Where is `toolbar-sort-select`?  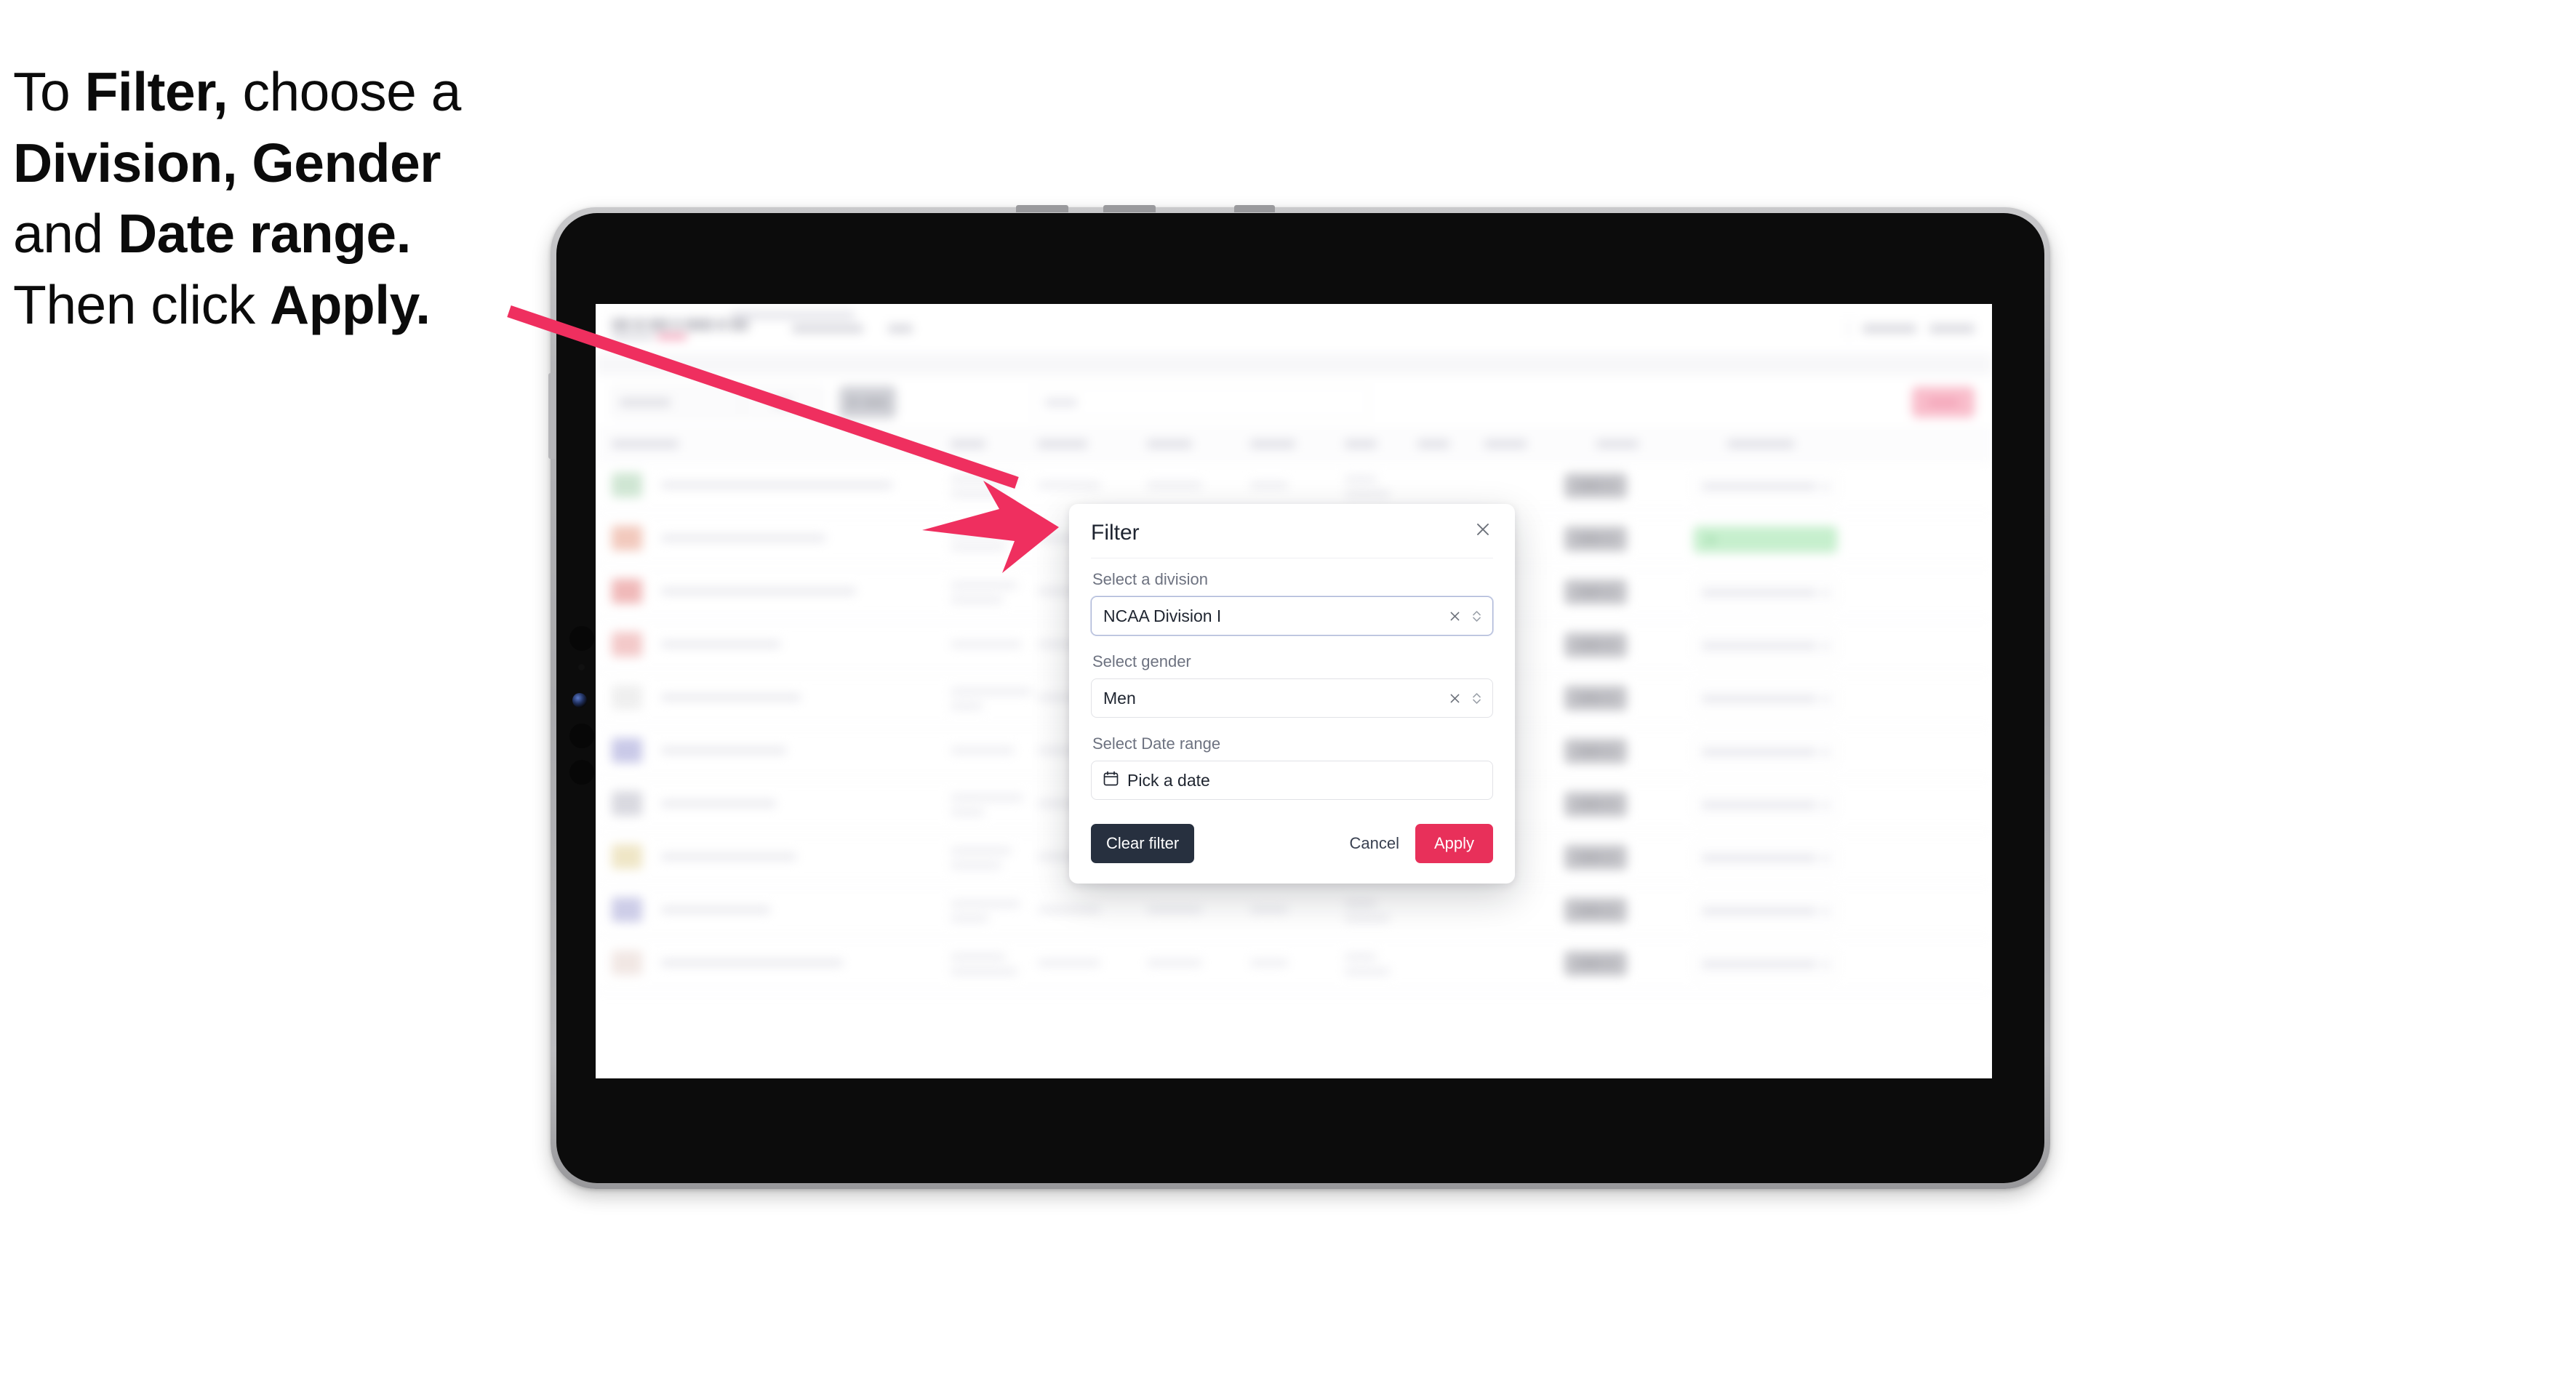 toolbar-sort-select is located at coordinates (677, 402).